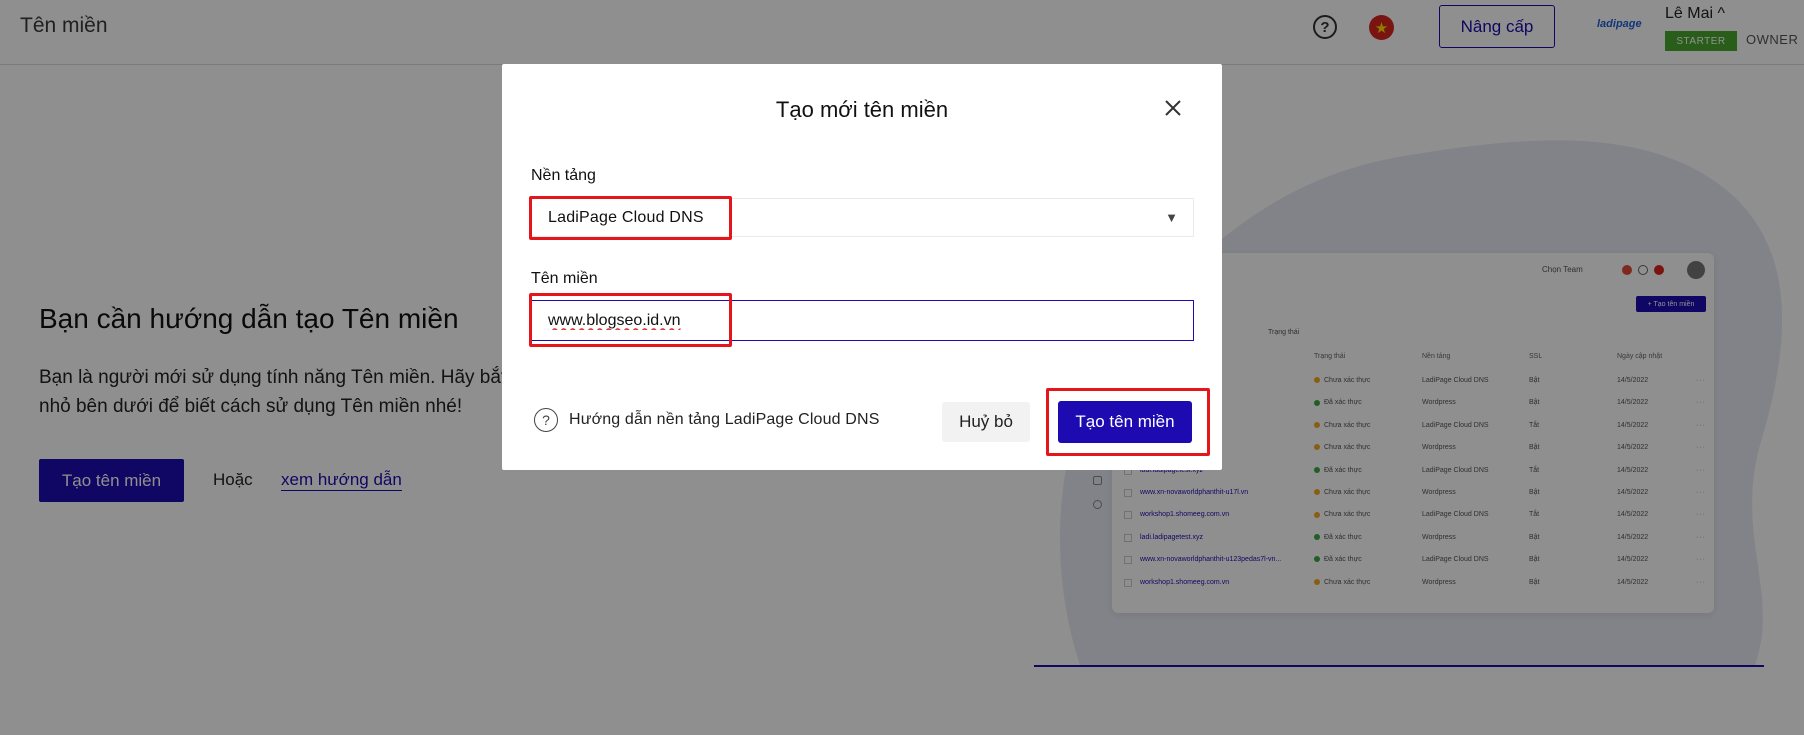  Describe the element at coordinates (563, 175) in the screenshot. I see `platform-label: Nền tảng` at that location.